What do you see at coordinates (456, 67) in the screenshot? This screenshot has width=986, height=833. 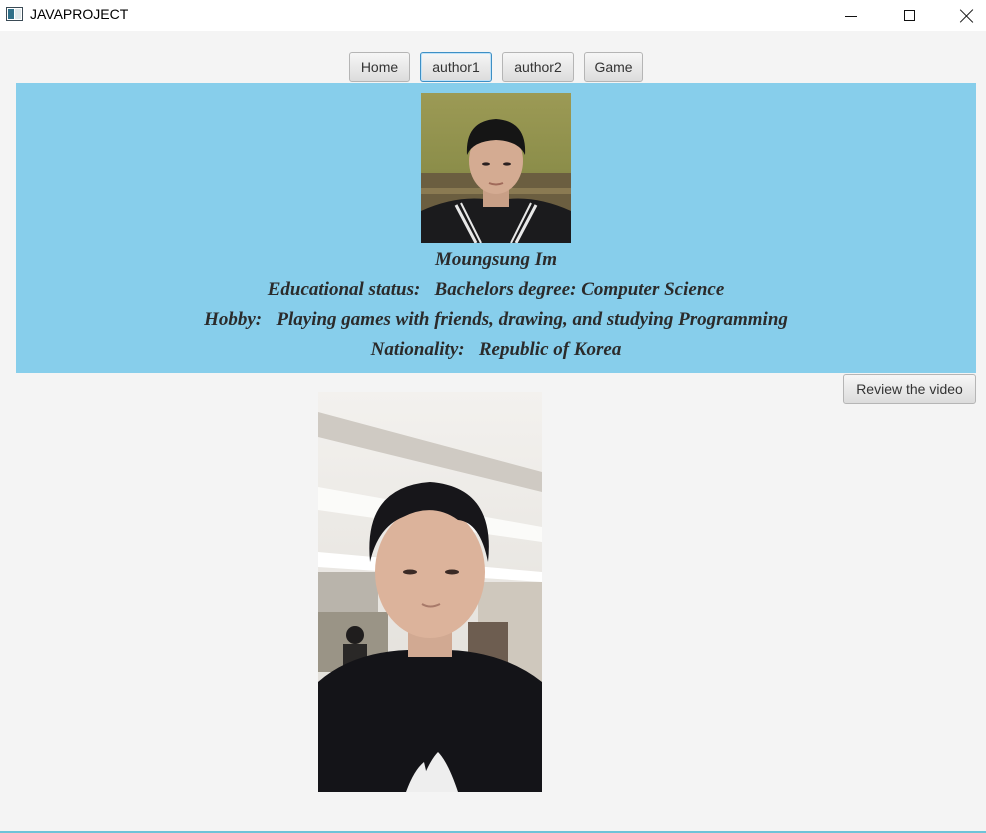 I see `author1-button: author1` at bounding box center [456, 67].